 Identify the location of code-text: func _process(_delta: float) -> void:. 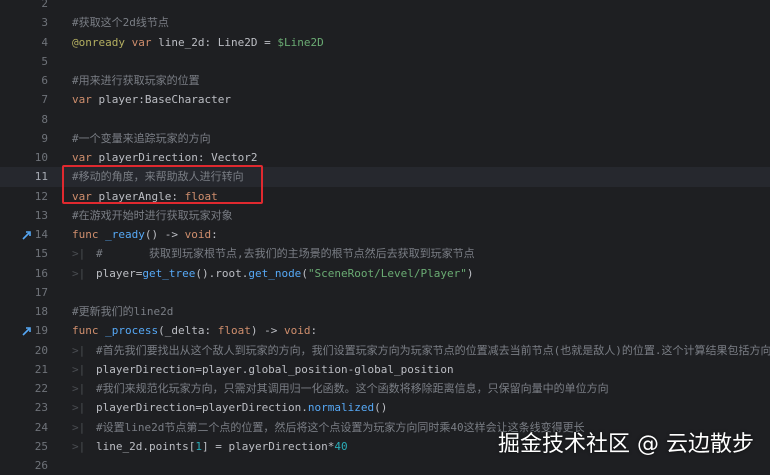
(194, 330).